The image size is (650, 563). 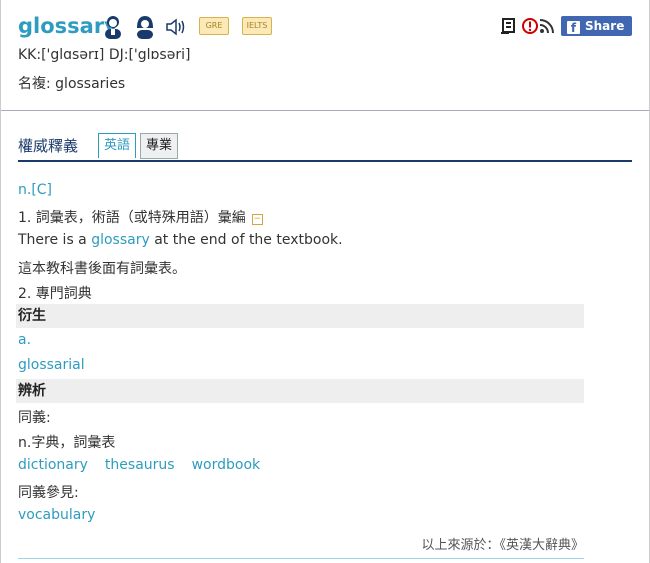 What do you see at coordinates (102, 269) in the screenshot?
I see `example-translation: 這本教科書後面有詞彙表。` at bounding box center [102, 269].